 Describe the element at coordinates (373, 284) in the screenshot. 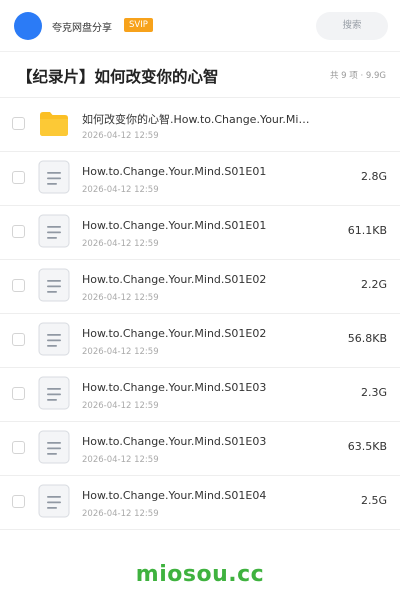

I see `file-size: 2.2G` at that location.